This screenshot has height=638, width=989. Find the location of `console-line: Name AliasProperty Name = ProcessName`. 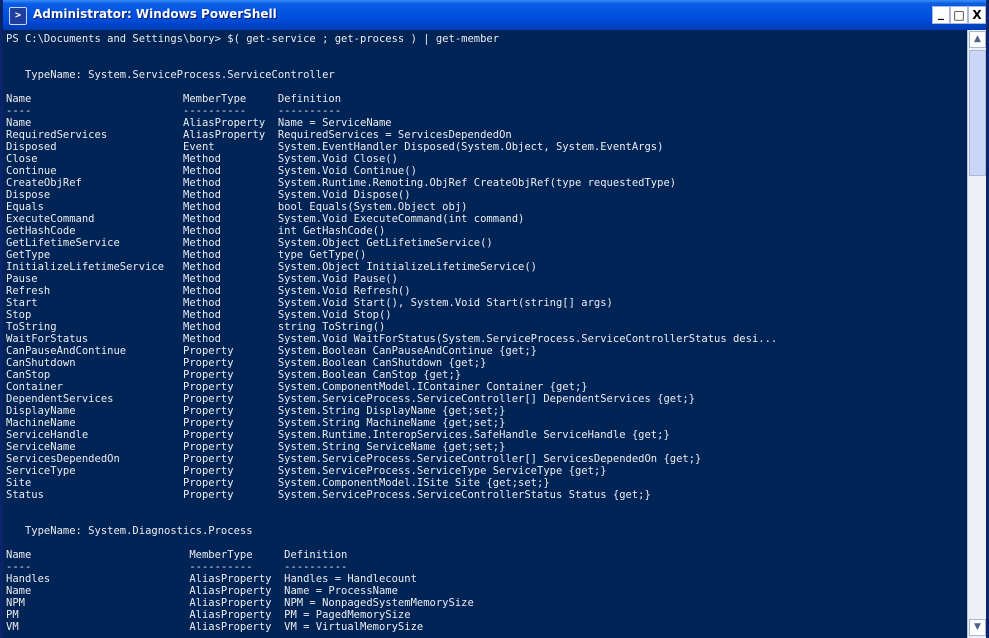

console-line: Name AliasProperty Name = ProcessName is located at coordinates (202, 591).